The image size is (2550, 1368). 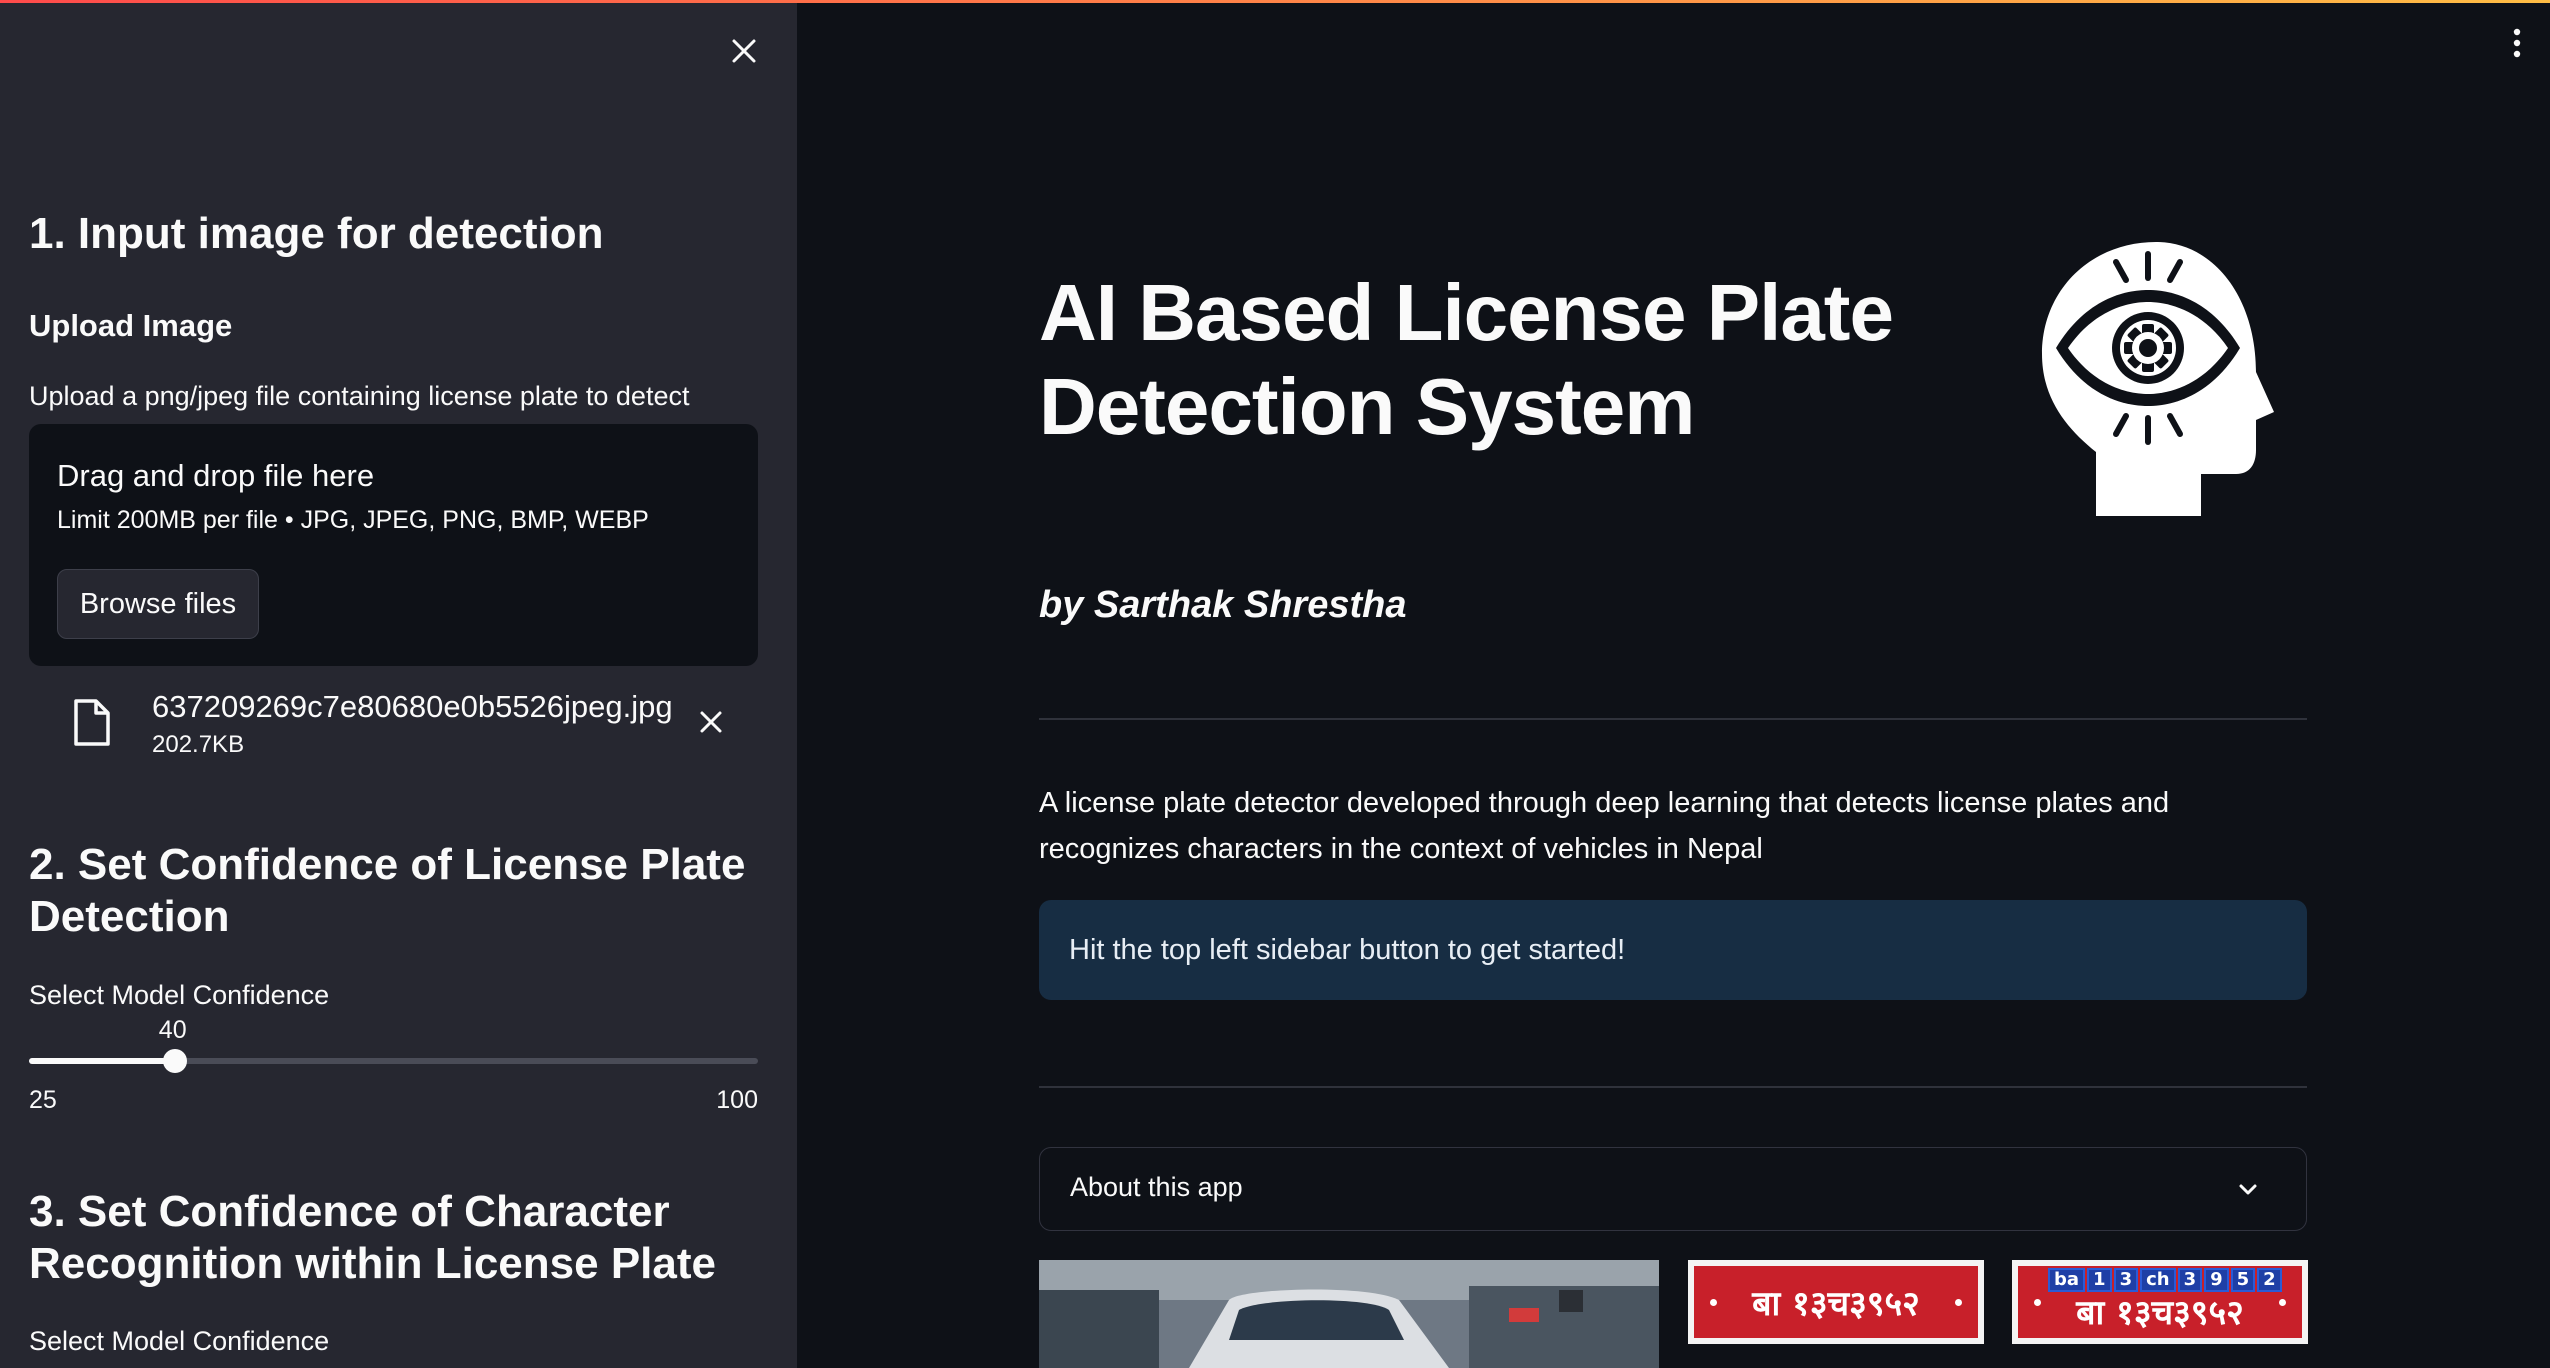 I want to click on brain-eye-icon, so click(x=2157, y=379).